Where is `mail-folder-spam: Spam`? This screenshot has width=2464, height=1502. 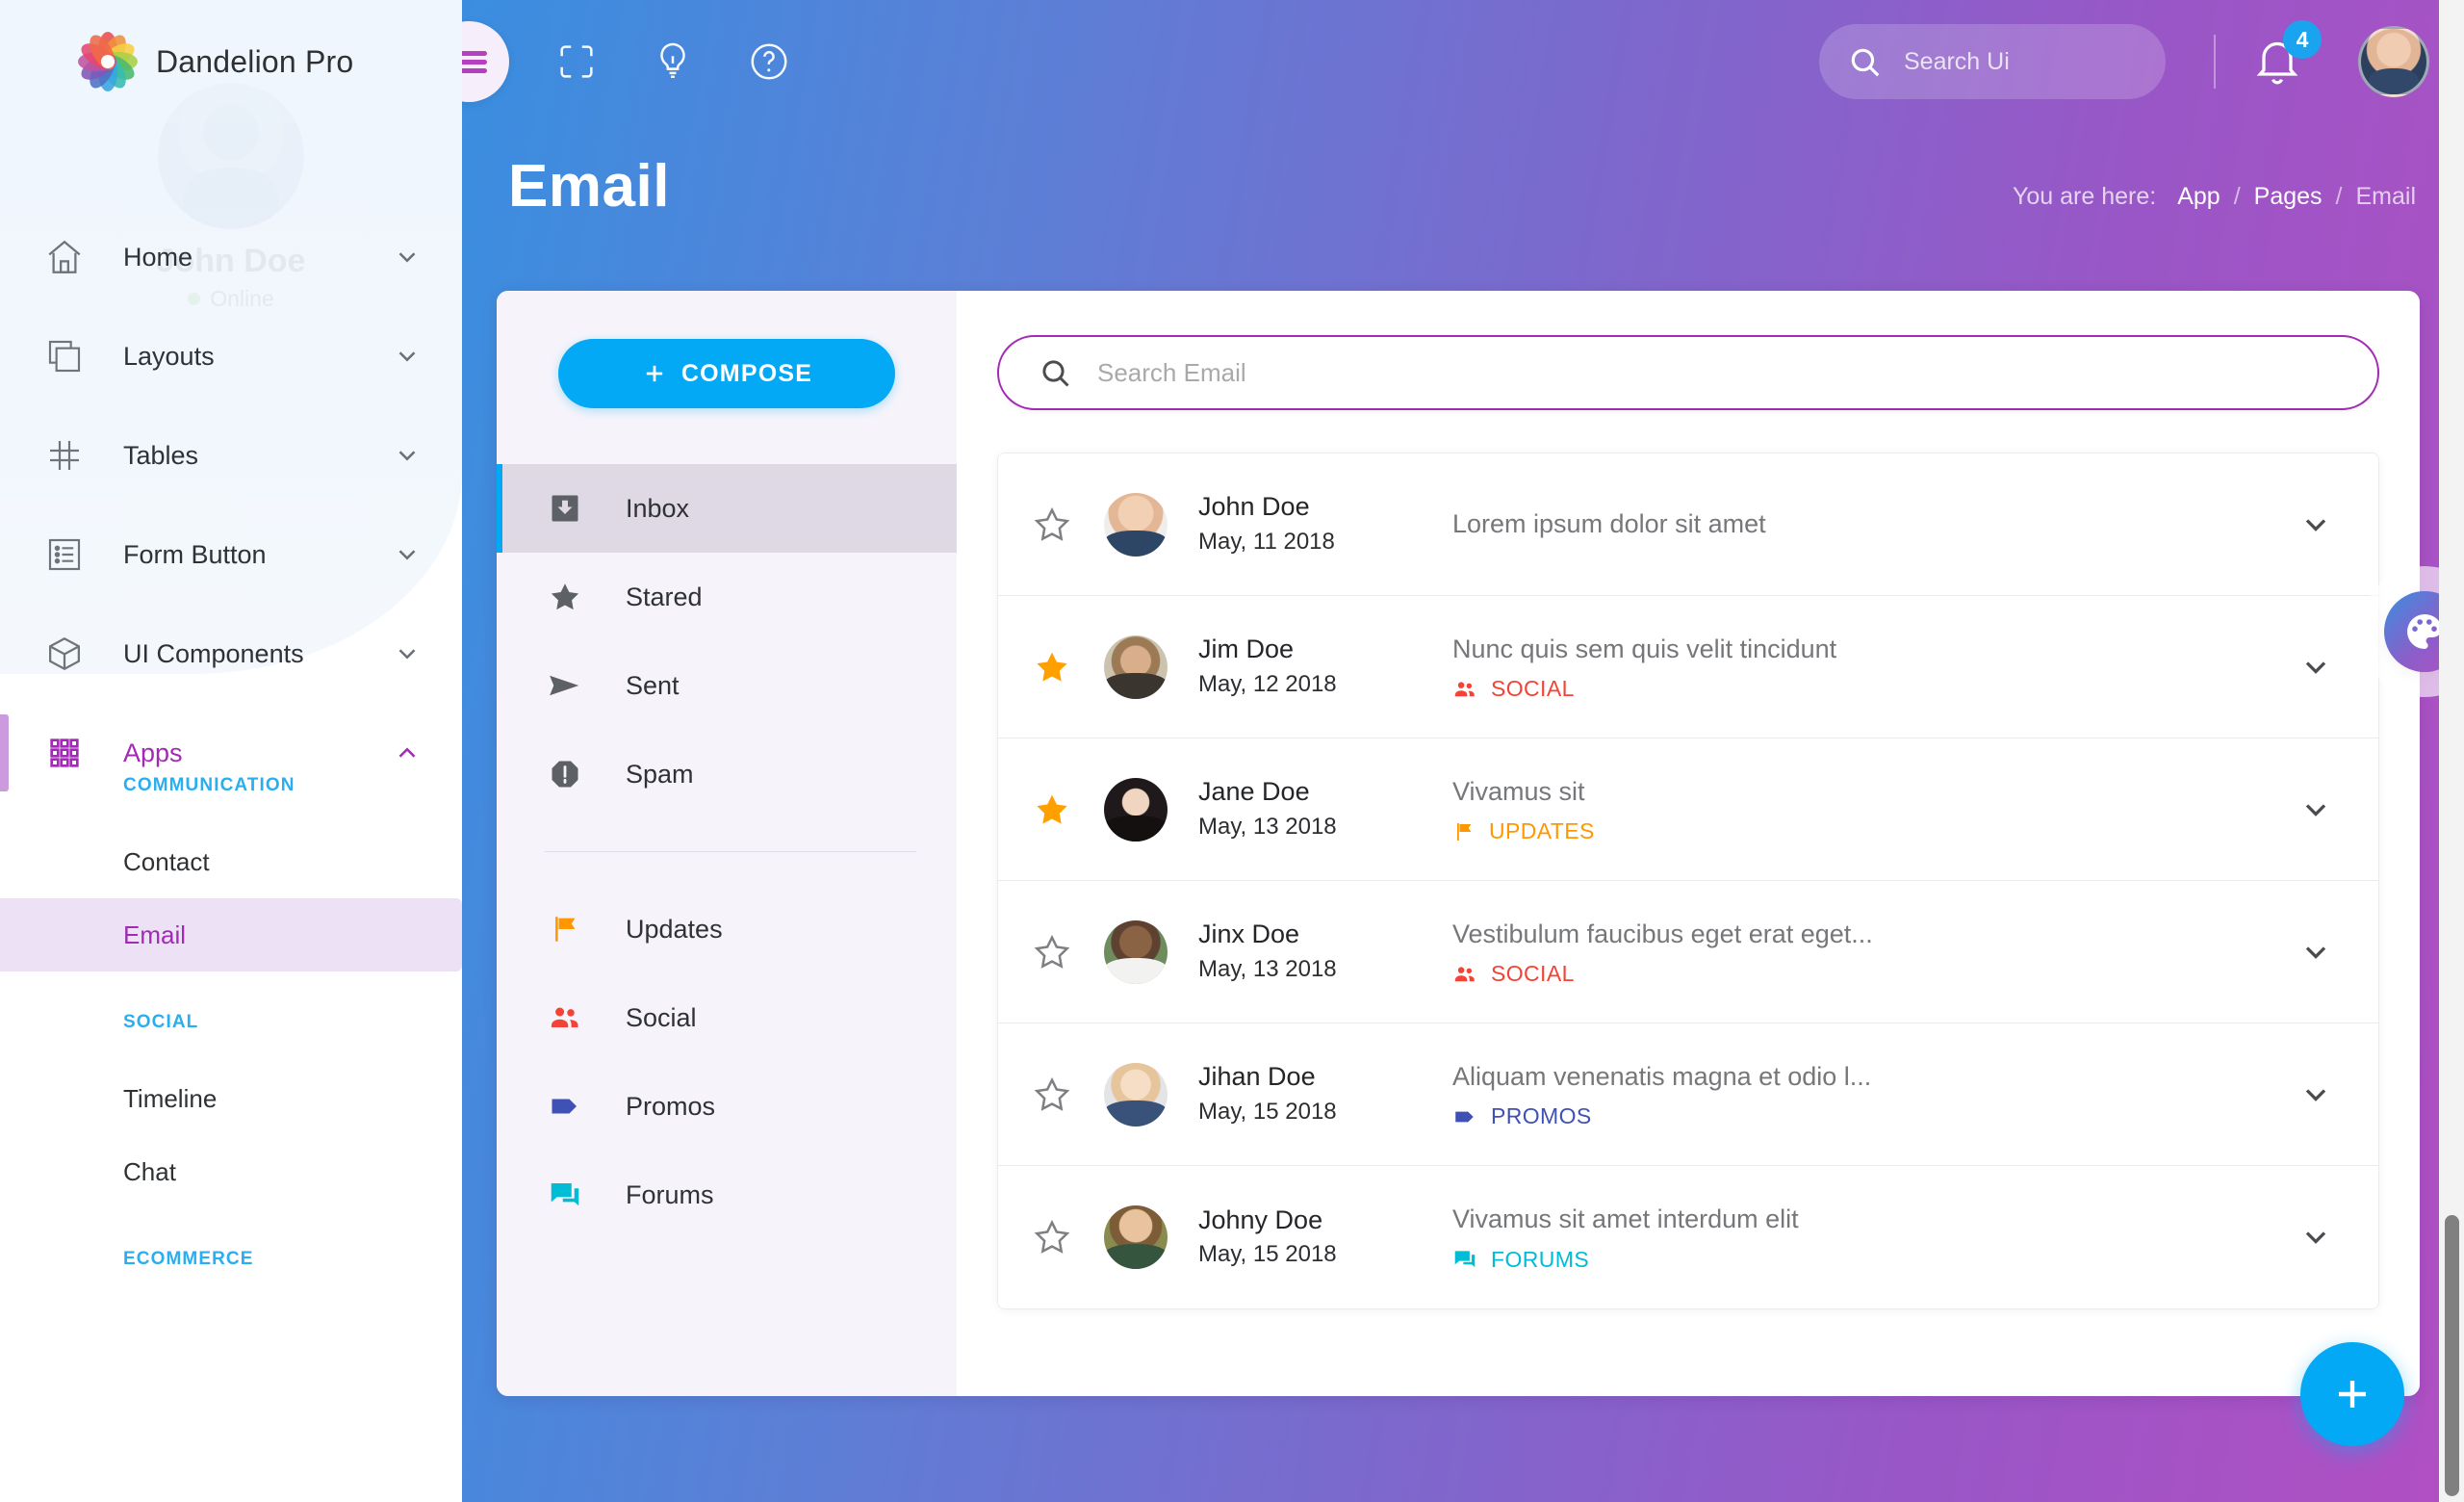 mail-folder-spam: Spam is located at coordinates (727, 774).